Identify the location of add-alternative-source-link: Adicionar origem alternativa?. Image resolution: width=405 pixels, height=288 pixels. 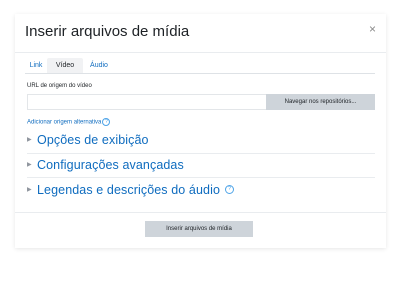
(69, 122).